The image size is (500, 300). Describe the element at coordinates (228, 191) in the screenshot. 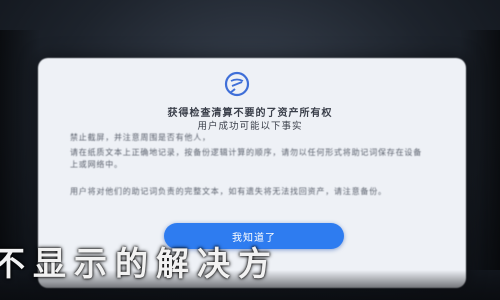

I see `dialog-paragraph: 用户将对他们的助记词负责的完整文本，如有遗失将无法找回资产，请注意备份。` at that location.